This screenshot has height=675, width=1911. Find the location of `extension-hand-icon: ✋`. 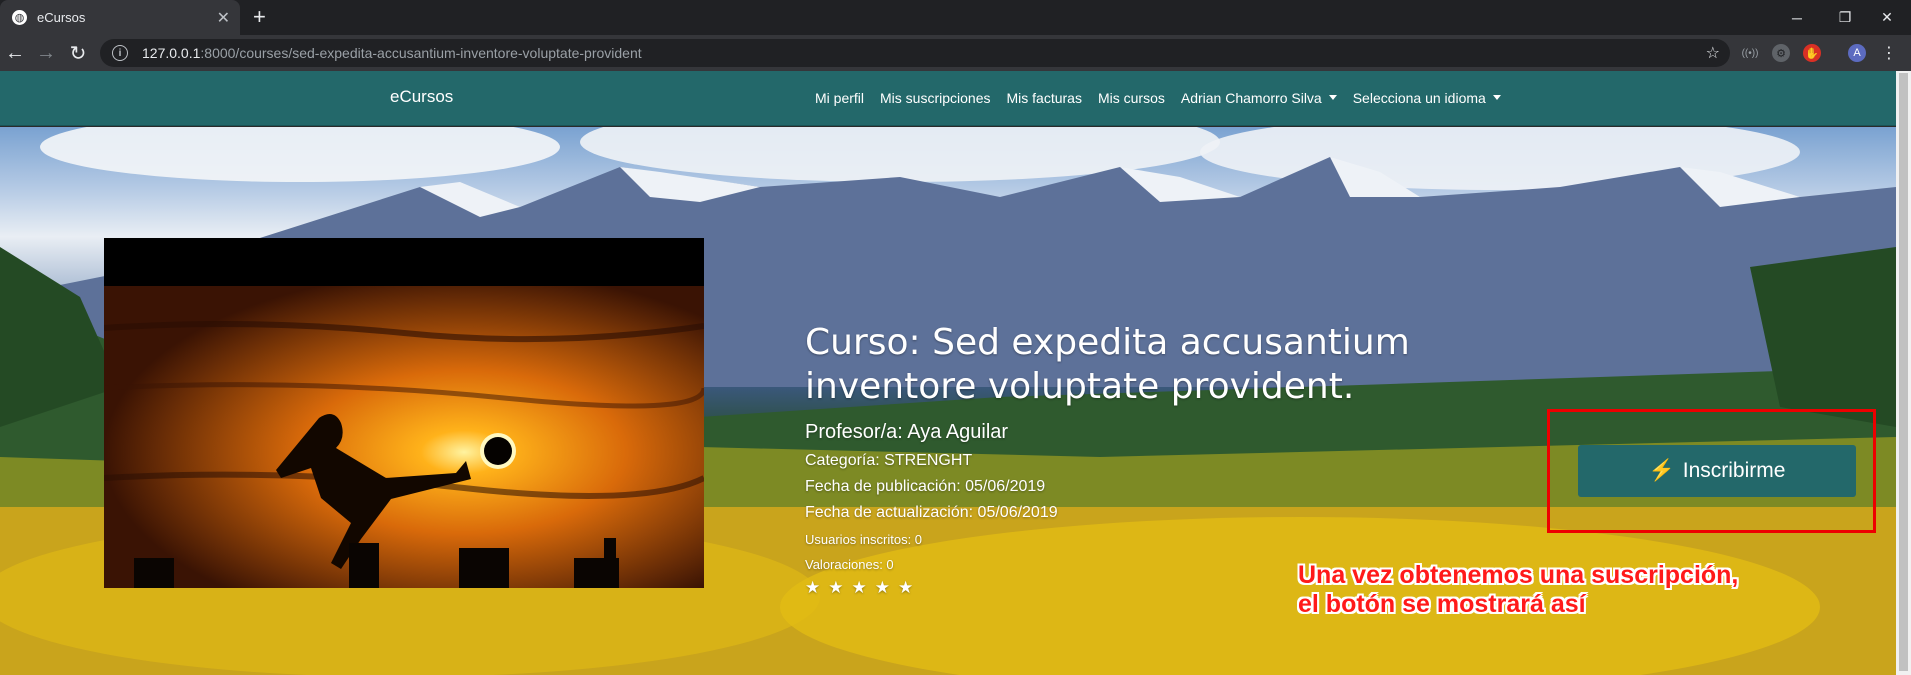

extension-hand-icon: ✋ is located at coordinates (1812, 53).